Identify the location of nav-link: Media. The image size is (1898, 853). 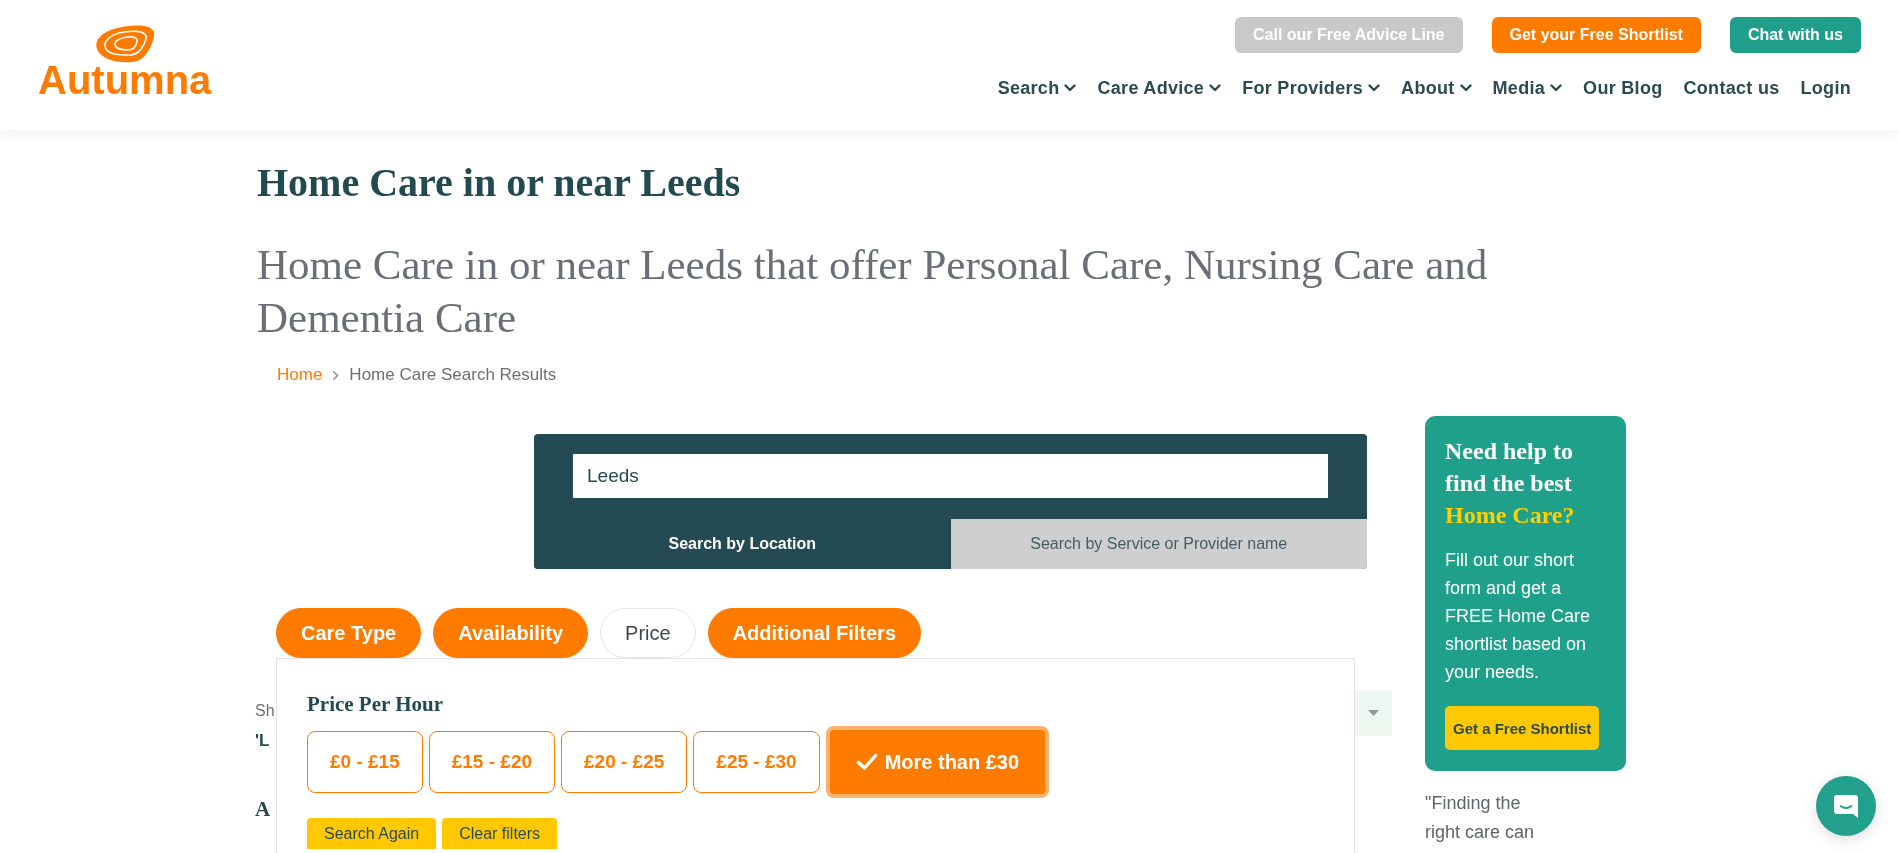
(1527, 88).